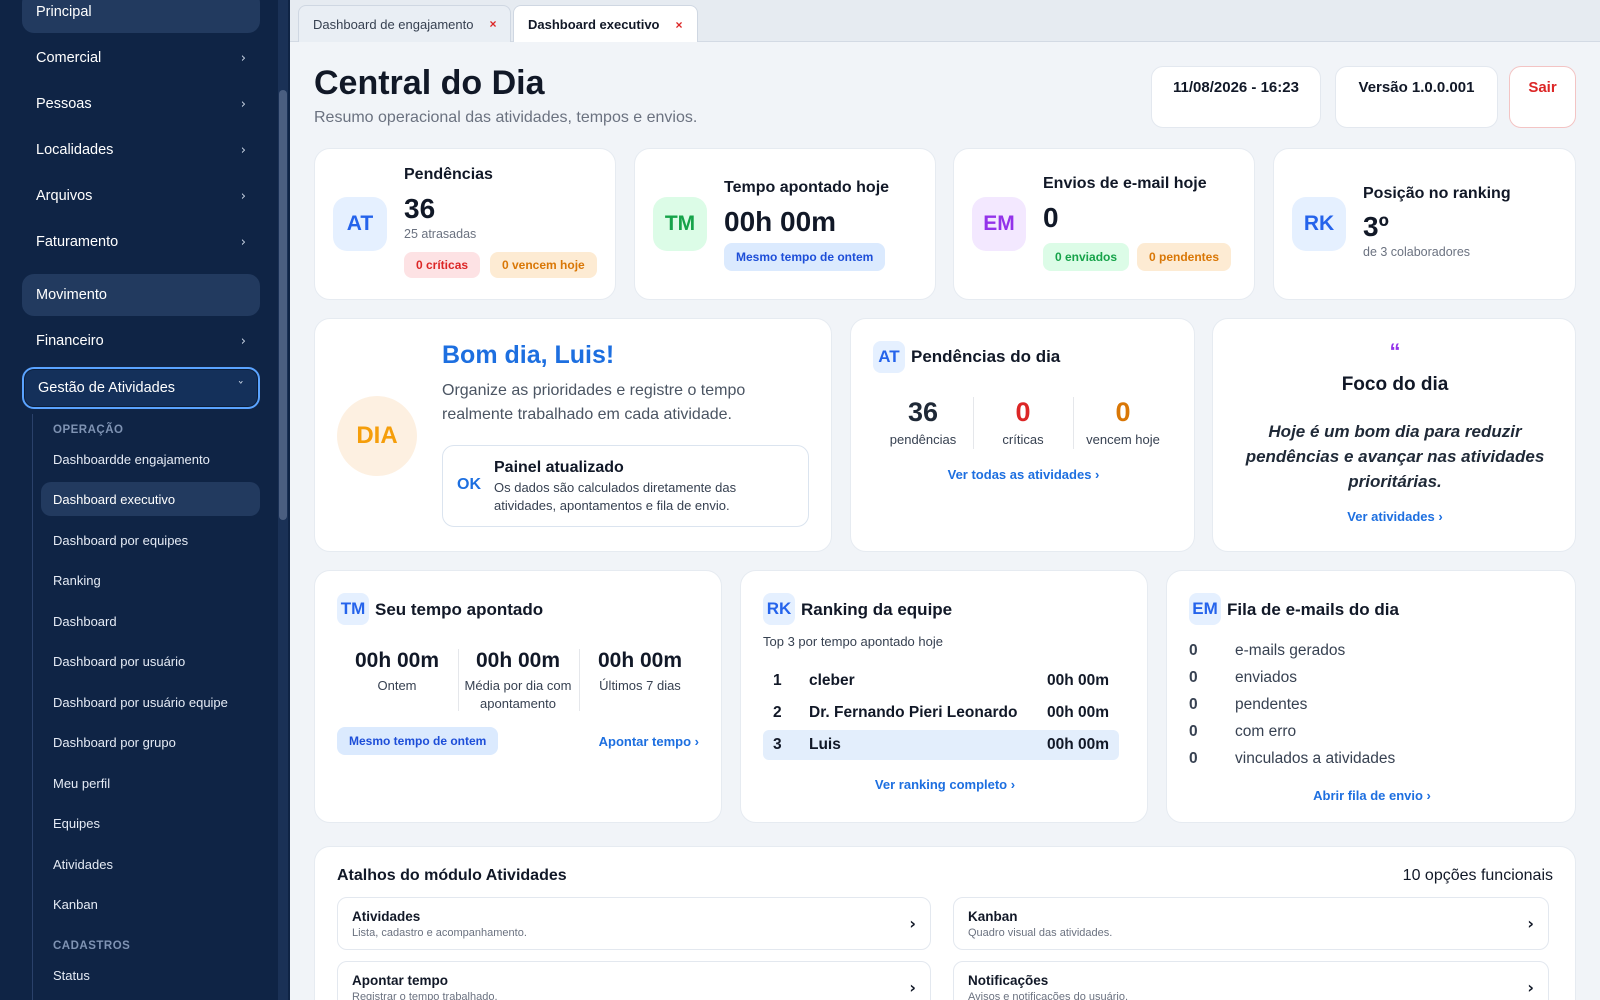  What do you see at coordinates (150, 499) in the screenshot?
I see `sidebar-subitem-dashboard-executivo: Dashboard executivo` at bounding box center [150, 499].